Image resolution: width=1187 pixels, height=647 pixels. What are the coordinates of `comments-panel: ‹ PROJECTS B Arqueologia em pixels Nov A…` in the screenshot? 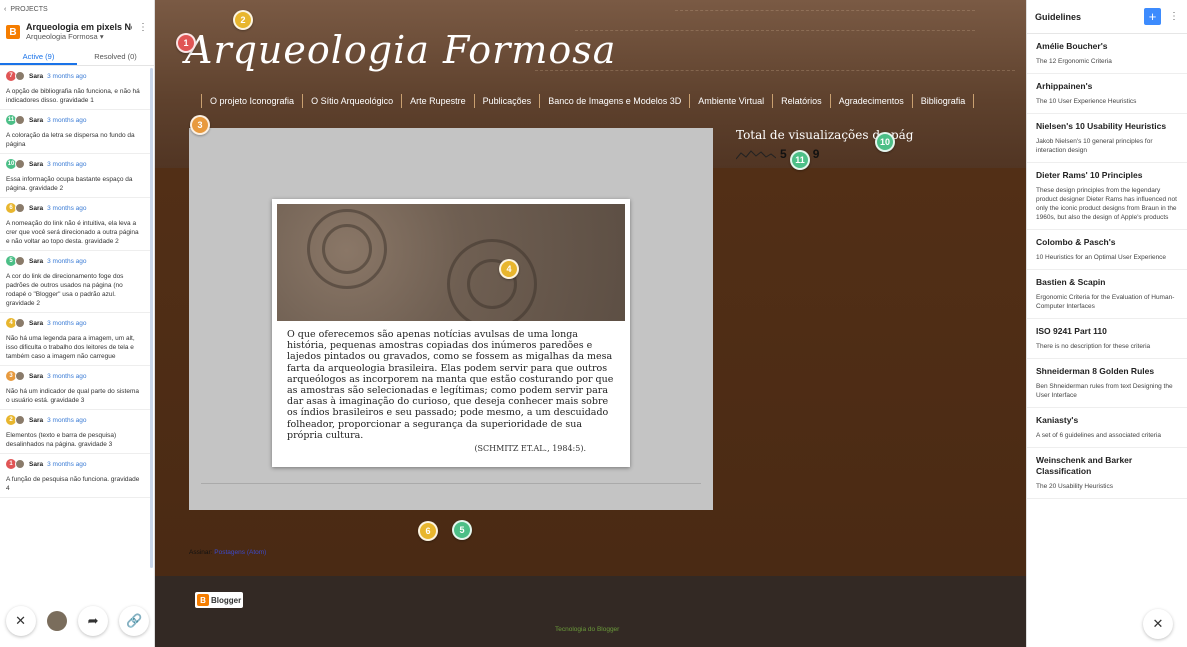 It's located at (77, 323).